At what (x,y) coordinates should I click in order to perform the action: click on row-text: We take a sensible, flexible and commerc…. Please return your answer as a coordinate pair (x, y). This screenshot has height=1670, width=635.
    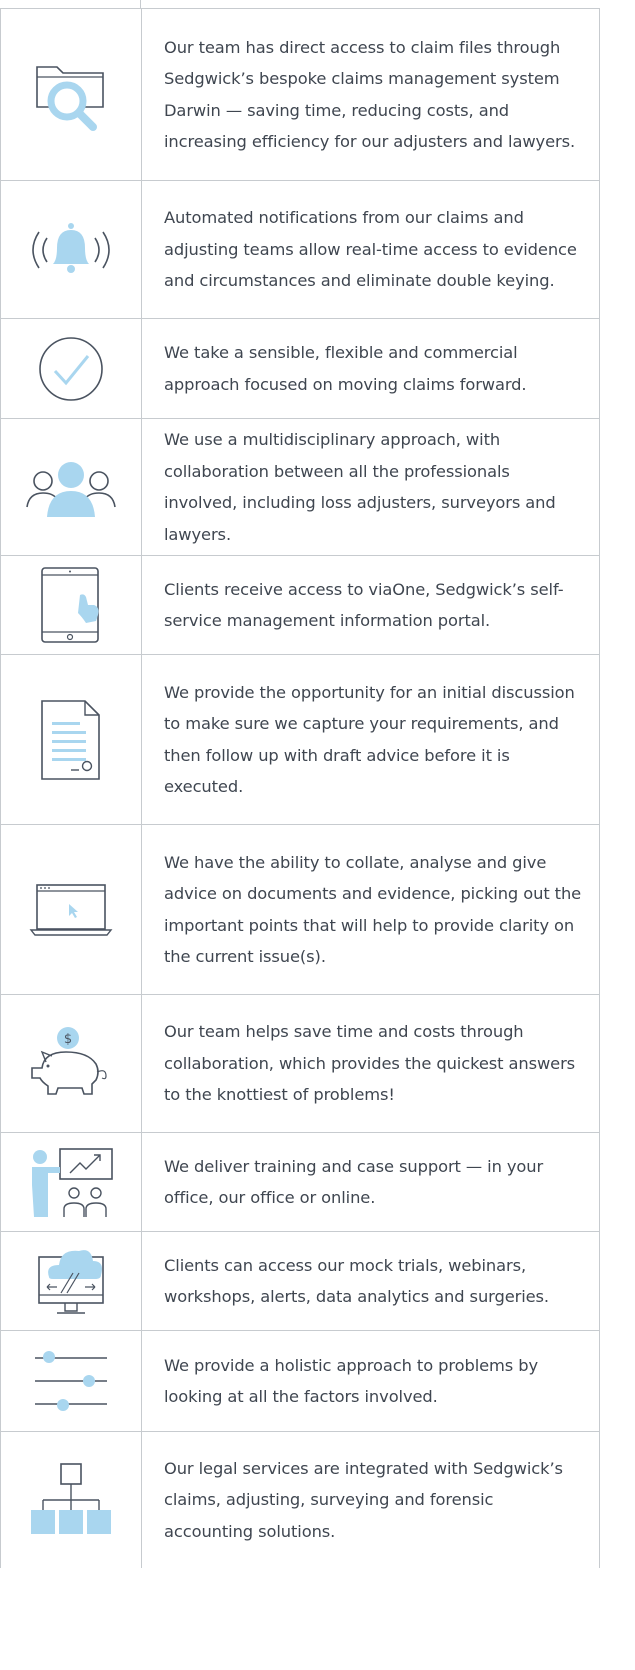
    Looking at the image, I should click on (345, 368).